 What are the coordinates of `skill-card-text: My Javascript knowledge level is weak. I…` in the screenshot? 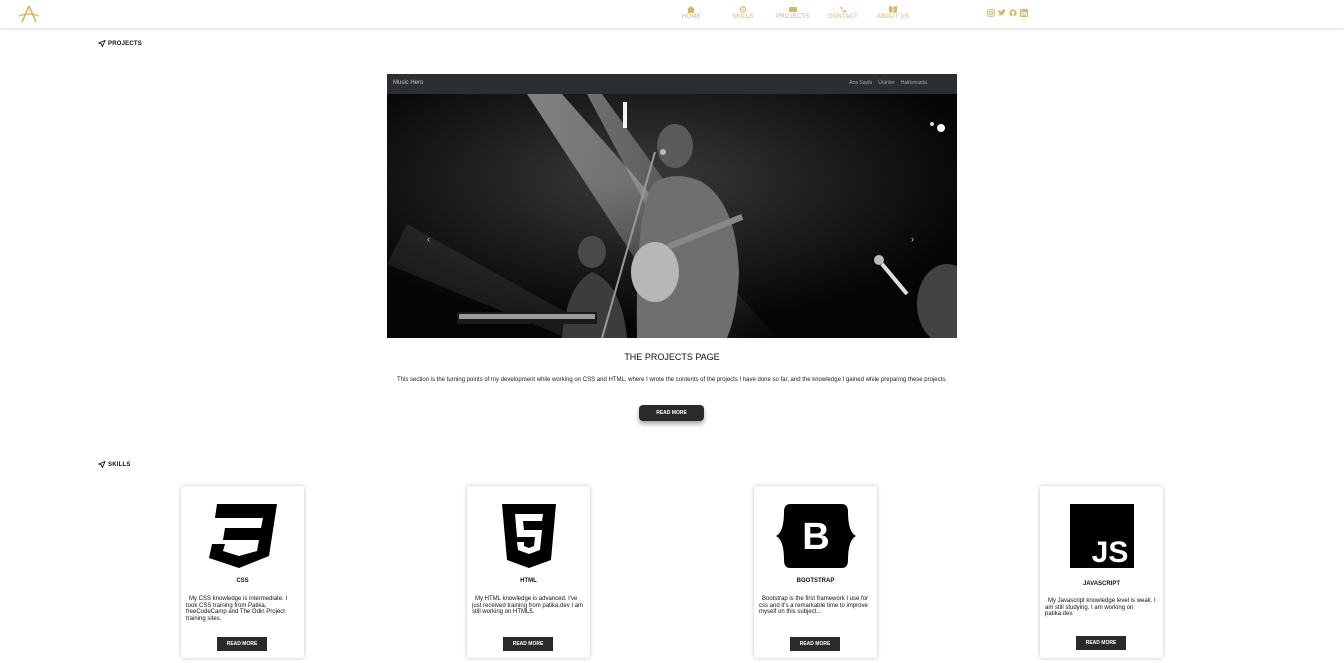 It's located at (1100, 607).